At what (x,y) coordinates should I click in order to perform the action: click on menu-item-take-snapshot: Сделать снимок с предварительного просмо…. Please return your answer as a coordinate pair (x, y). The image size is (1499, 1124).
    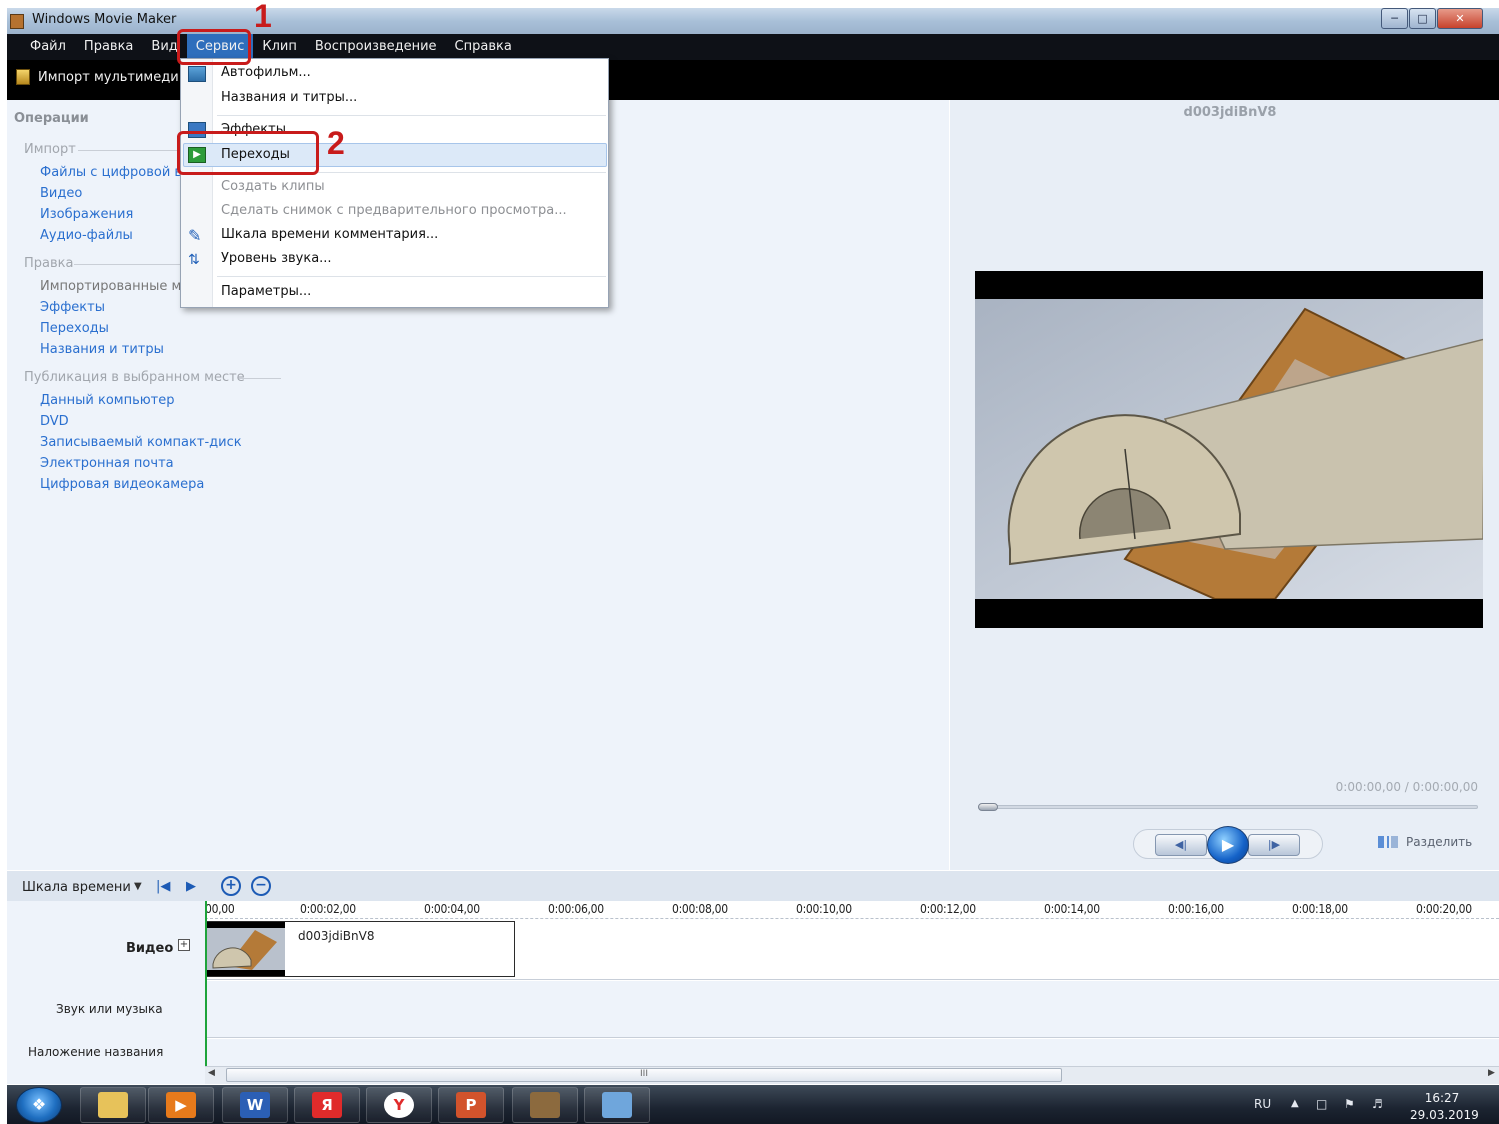
    Looking at the image, I should click on (394, 210).